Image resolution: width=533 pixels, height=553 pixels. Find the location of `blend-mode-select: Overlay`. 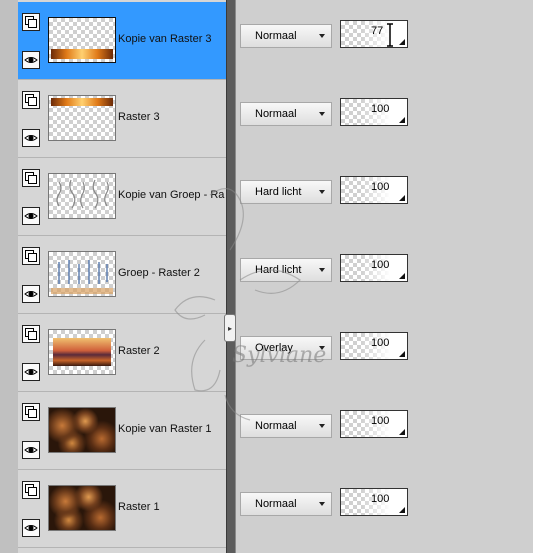

blend-mode-select: Overlay is located at coordinates (286, 348).